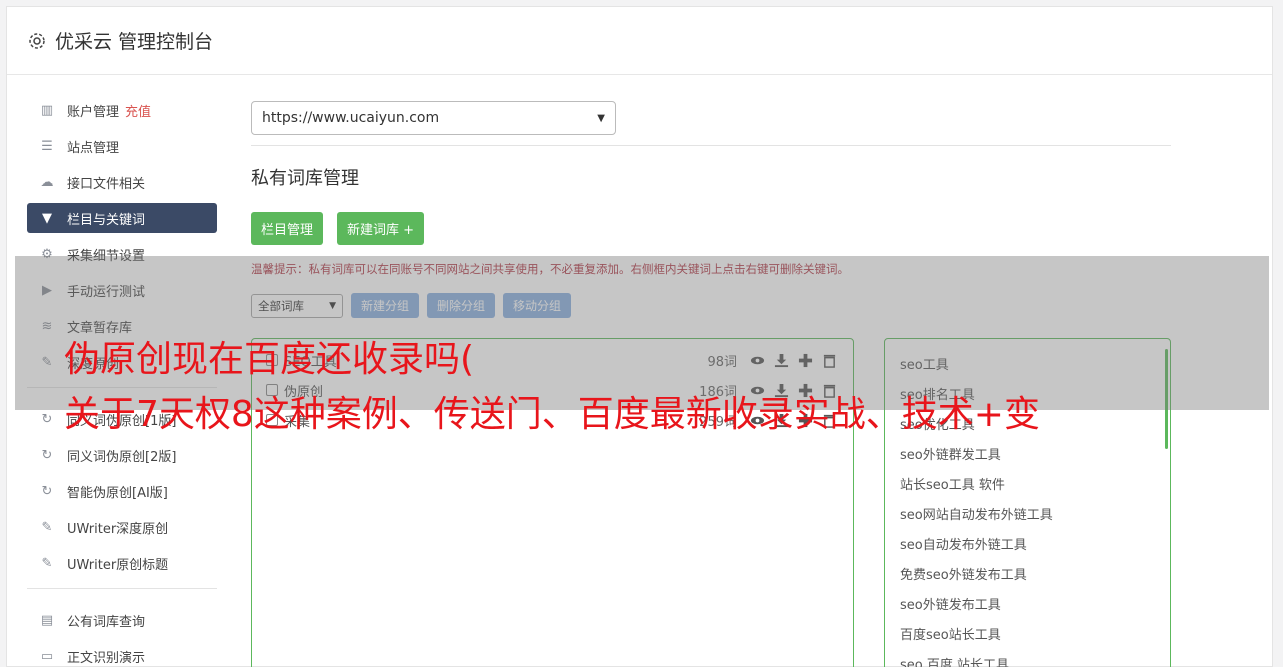  I want to click on site-select: https://www.ucaiyun.com ▼, so click(433, 118).